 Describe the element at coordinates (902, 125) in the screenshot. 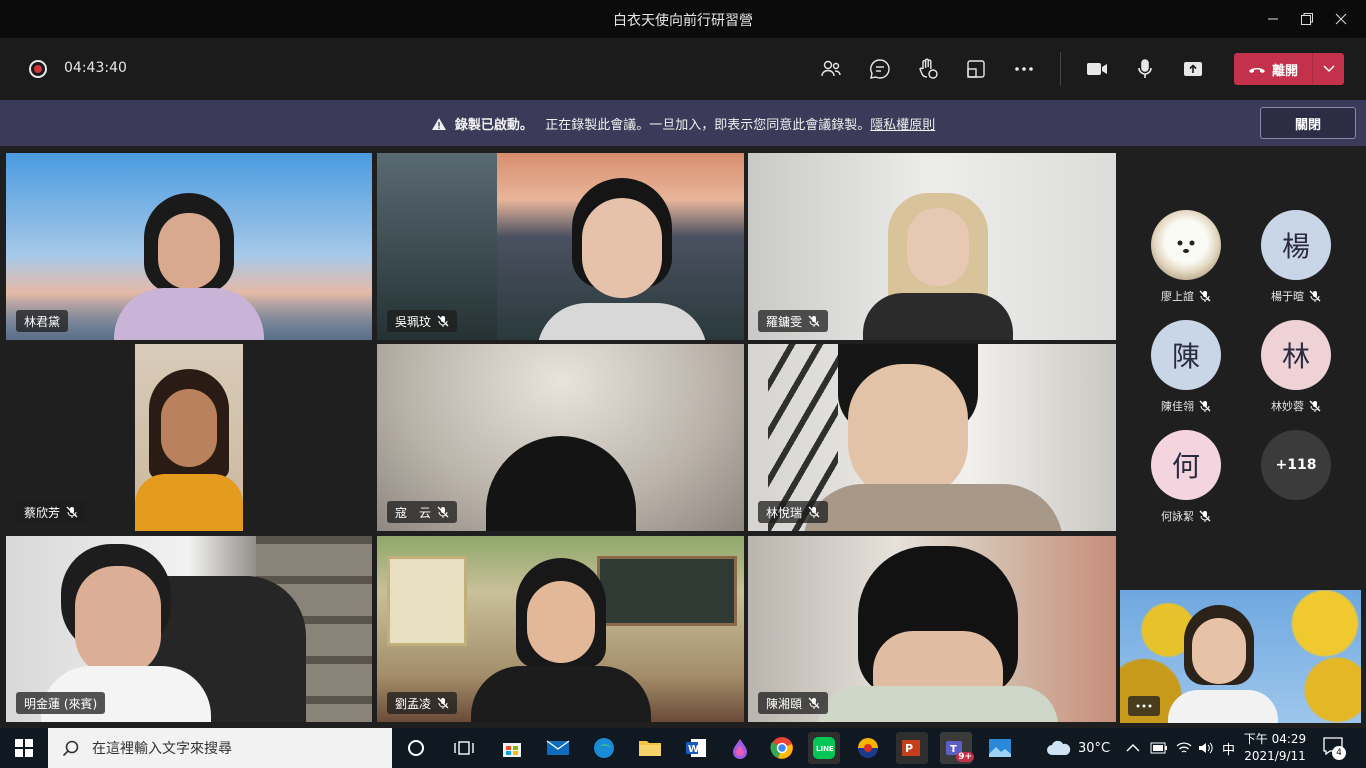

I see `privacy-link: 隱私權原則` at that location.